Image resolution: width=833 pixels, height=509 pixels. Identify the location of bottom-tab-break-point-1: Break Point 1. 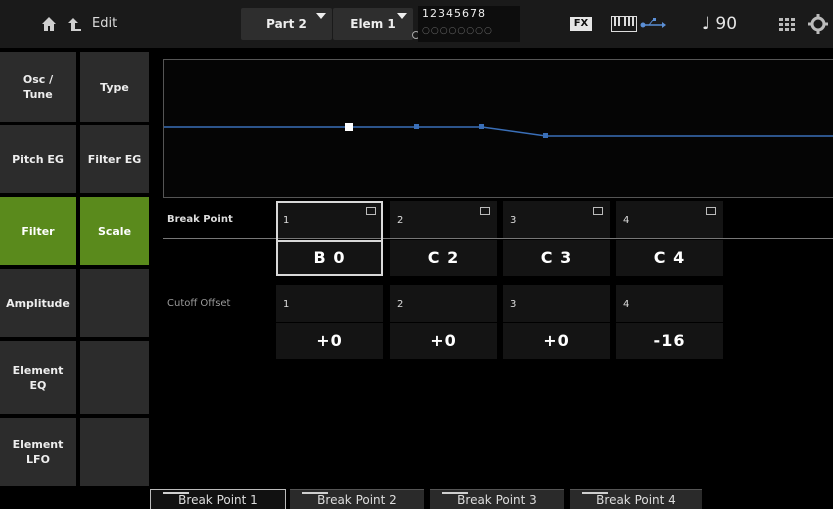
(218, 499).